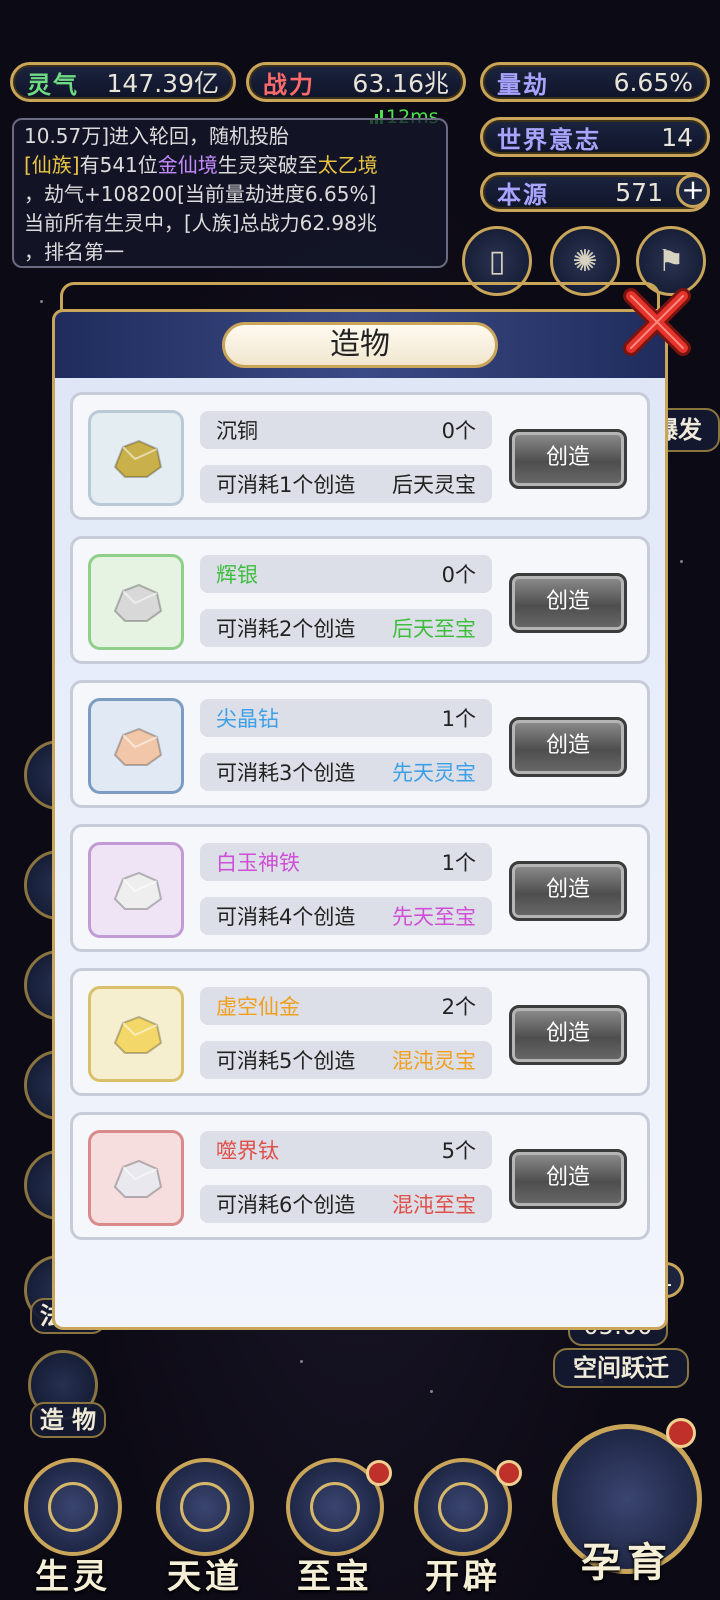 Image resolution: width=720 pixels, height=1600 pixels. What do you see at coordinates (677, 137) in the screenshot?
I see `stat-shijie-value: 14` at bounding box center [677, 137].